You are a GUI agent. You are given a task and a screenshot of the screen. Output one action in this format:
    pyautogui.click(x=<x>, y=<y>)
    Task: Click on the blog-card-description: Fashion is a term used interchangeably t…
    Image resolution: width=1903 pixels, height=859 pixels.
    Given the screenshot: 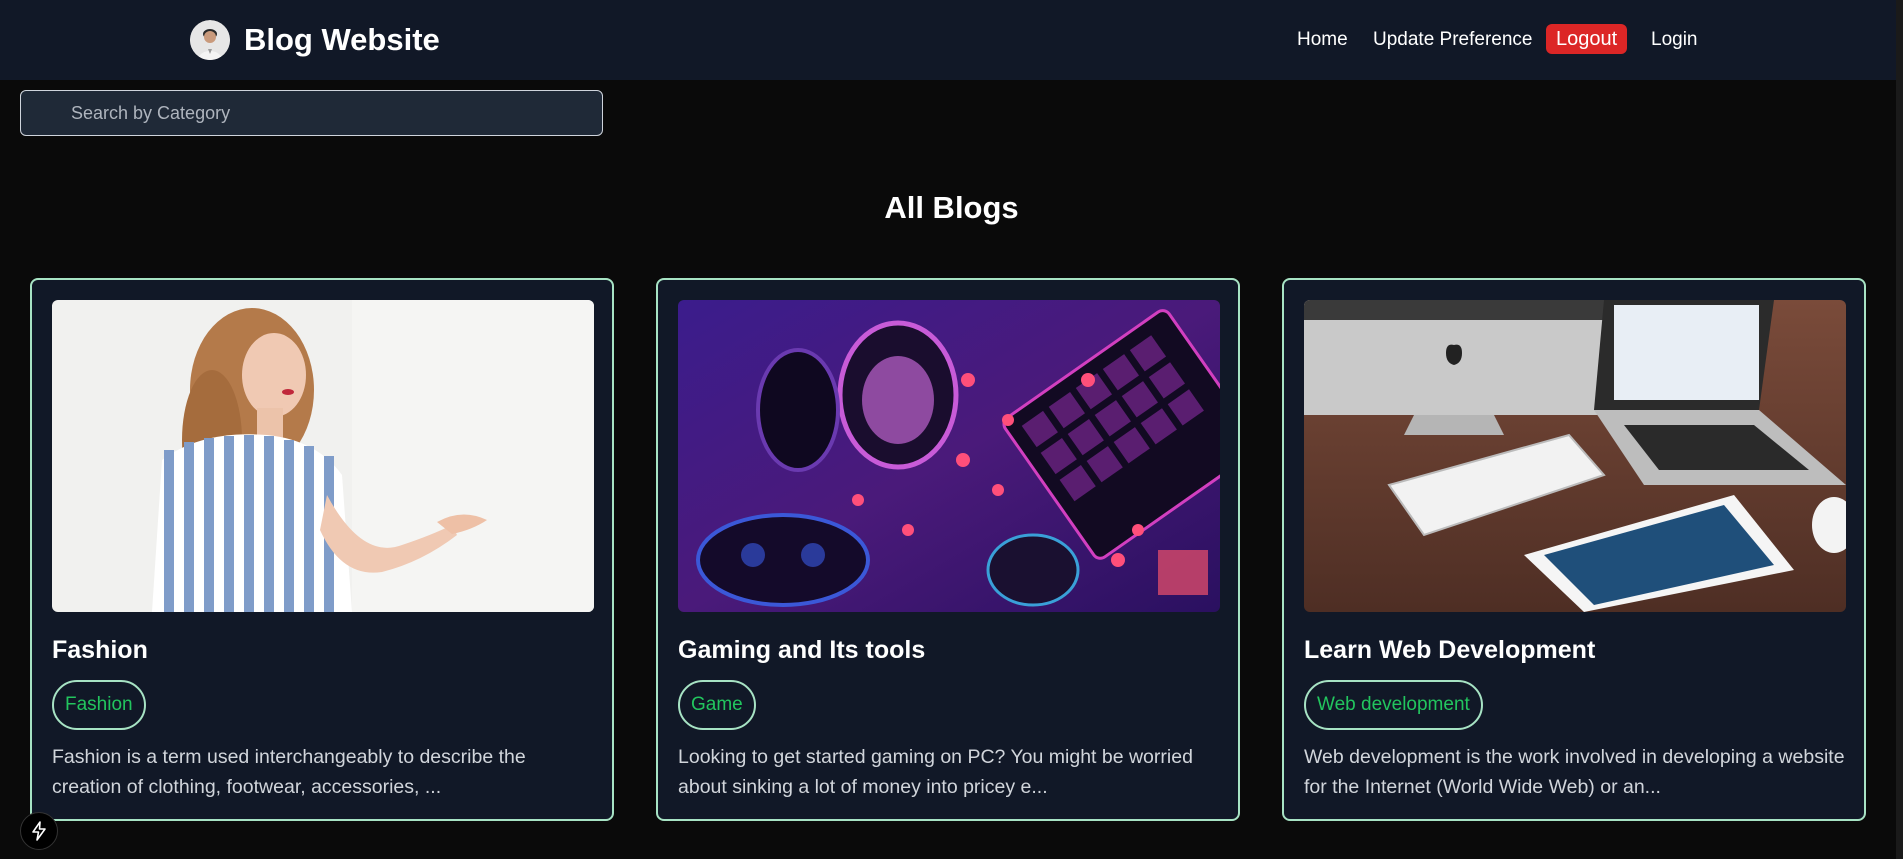 What is the action you would take?
    pyautogui.click(x=289, y=772)
    